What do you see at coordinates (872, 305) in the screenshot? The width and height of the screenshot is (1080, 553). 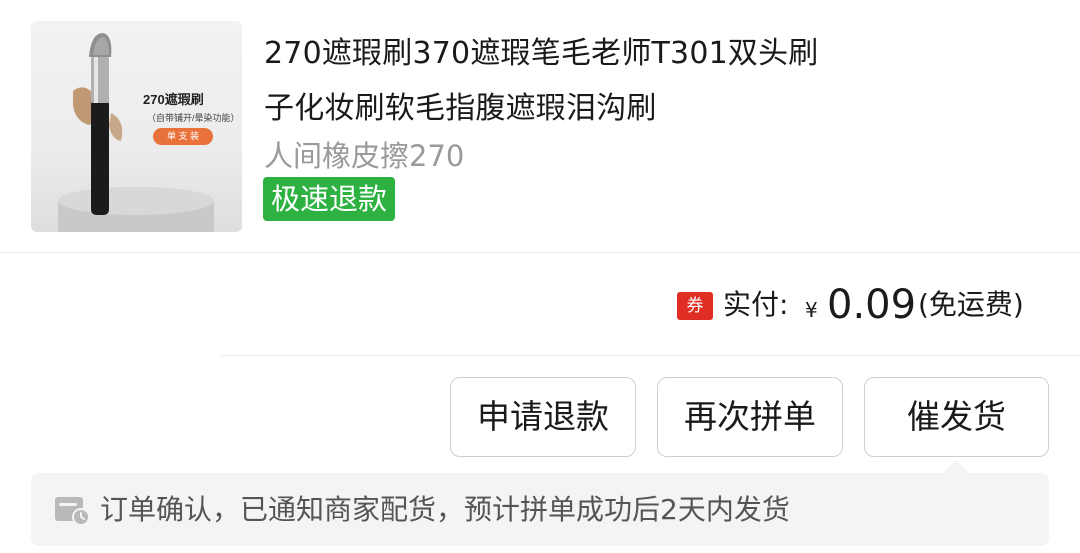 I see `paid-amount: 0.09` at bounding box center [872, 305].